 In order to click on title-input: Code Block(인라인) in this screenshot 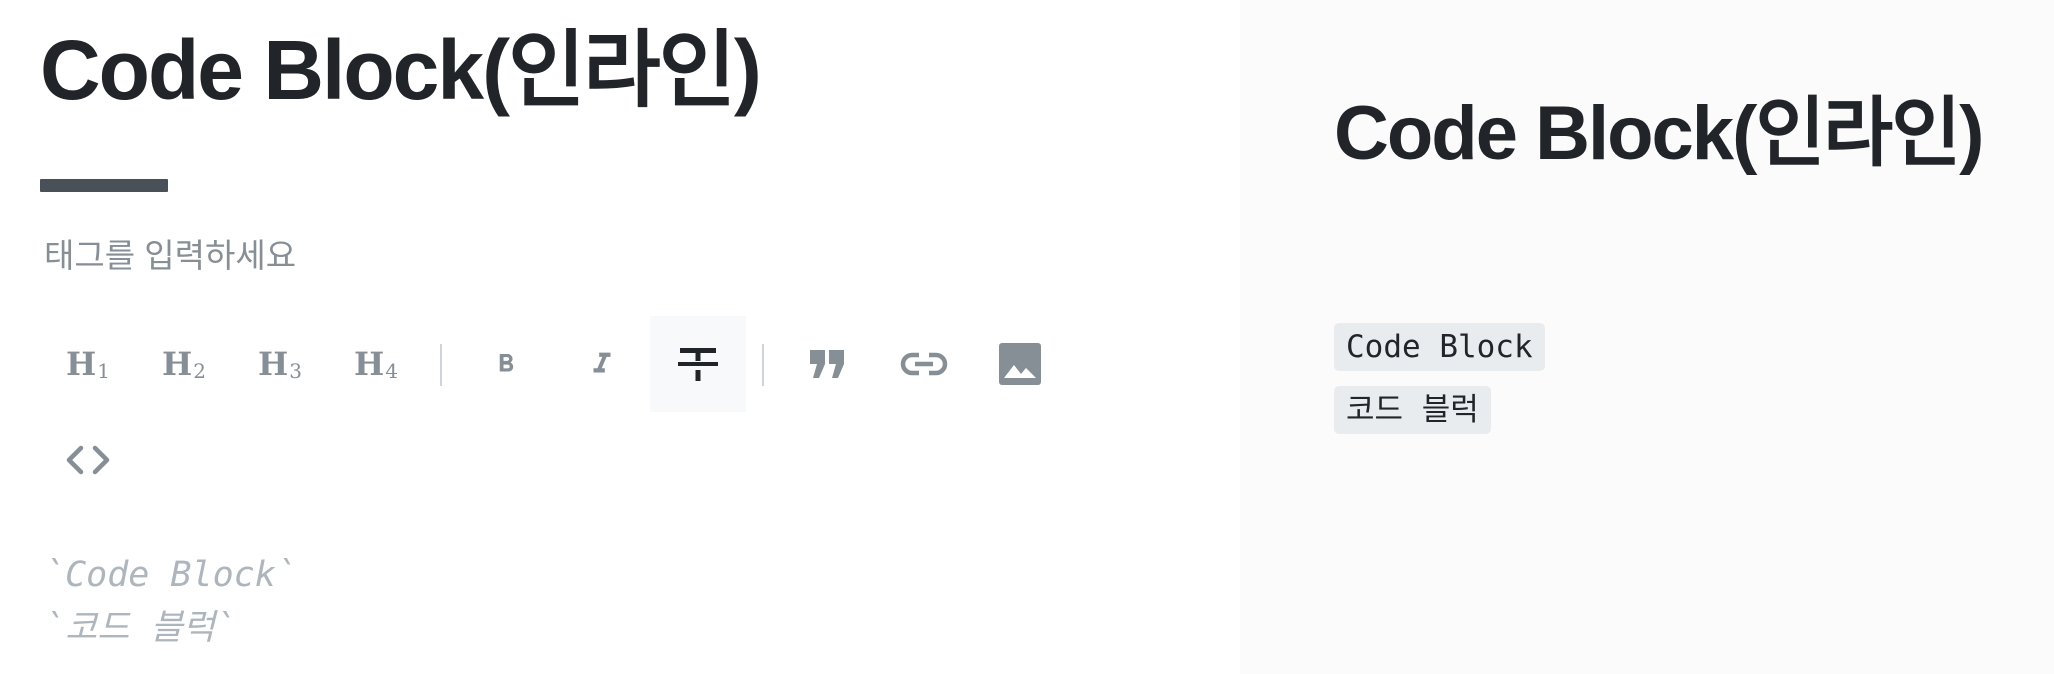, I will do `click(401, 70)`.